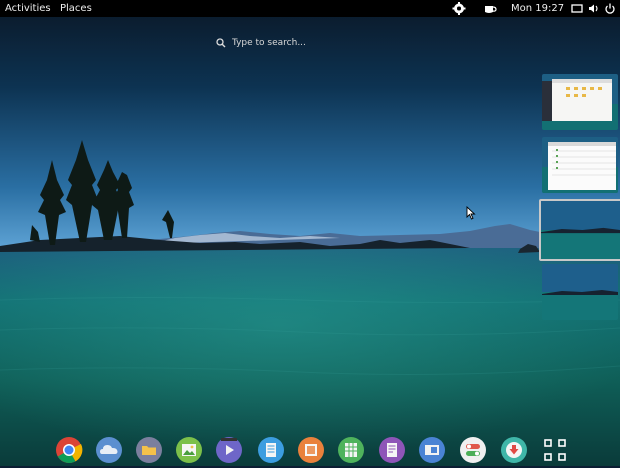 This screenshot has height=468, width=620. Describe the element at coordinates (471, 213) in the screenshot. I see `mouse-pointer` at that location.